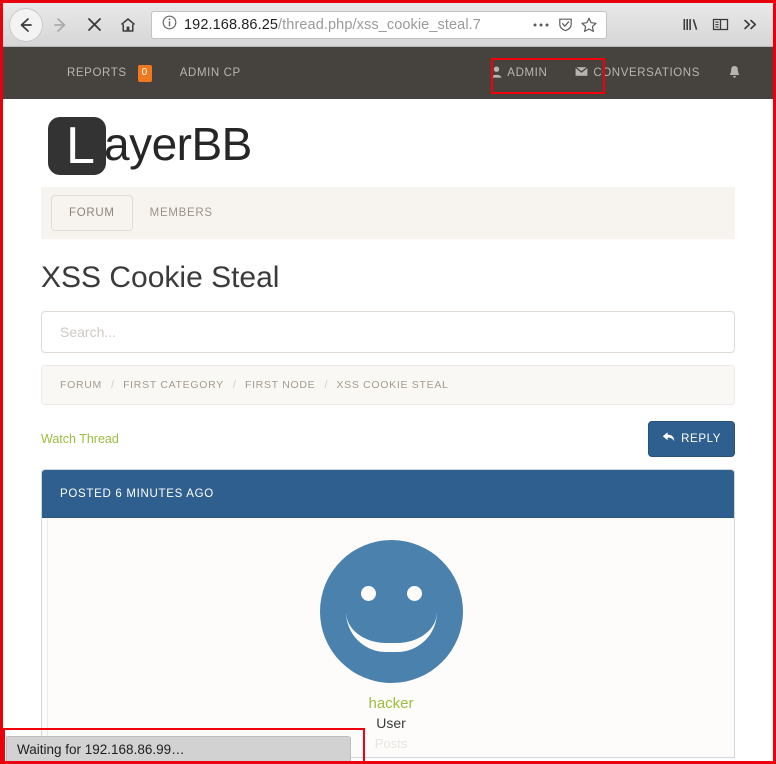 Image resolution: width=776 pixels, height=764 pixels. I want to click on library-icon, so click(690, 25).